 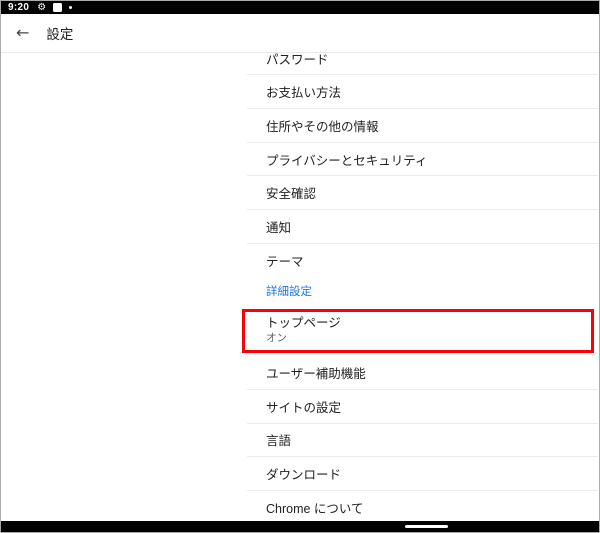 What do you see at coordinates (422, 440) in the screenshot?
I see `settings-item-languages: 言語` at bounding box center [422, 440].